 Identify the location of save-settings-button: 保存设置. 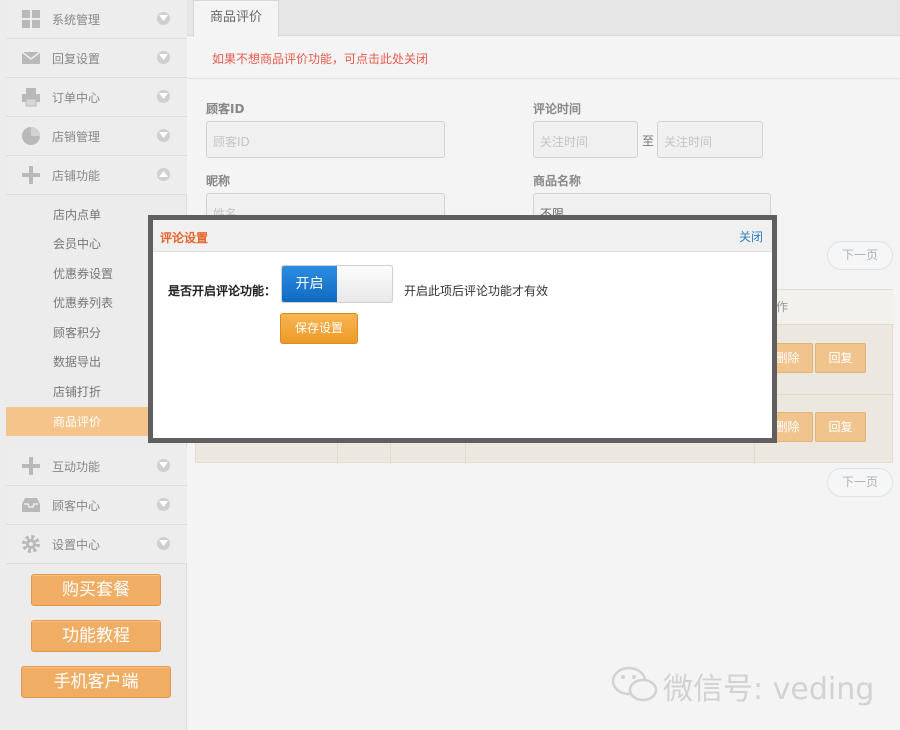
(319, 328).